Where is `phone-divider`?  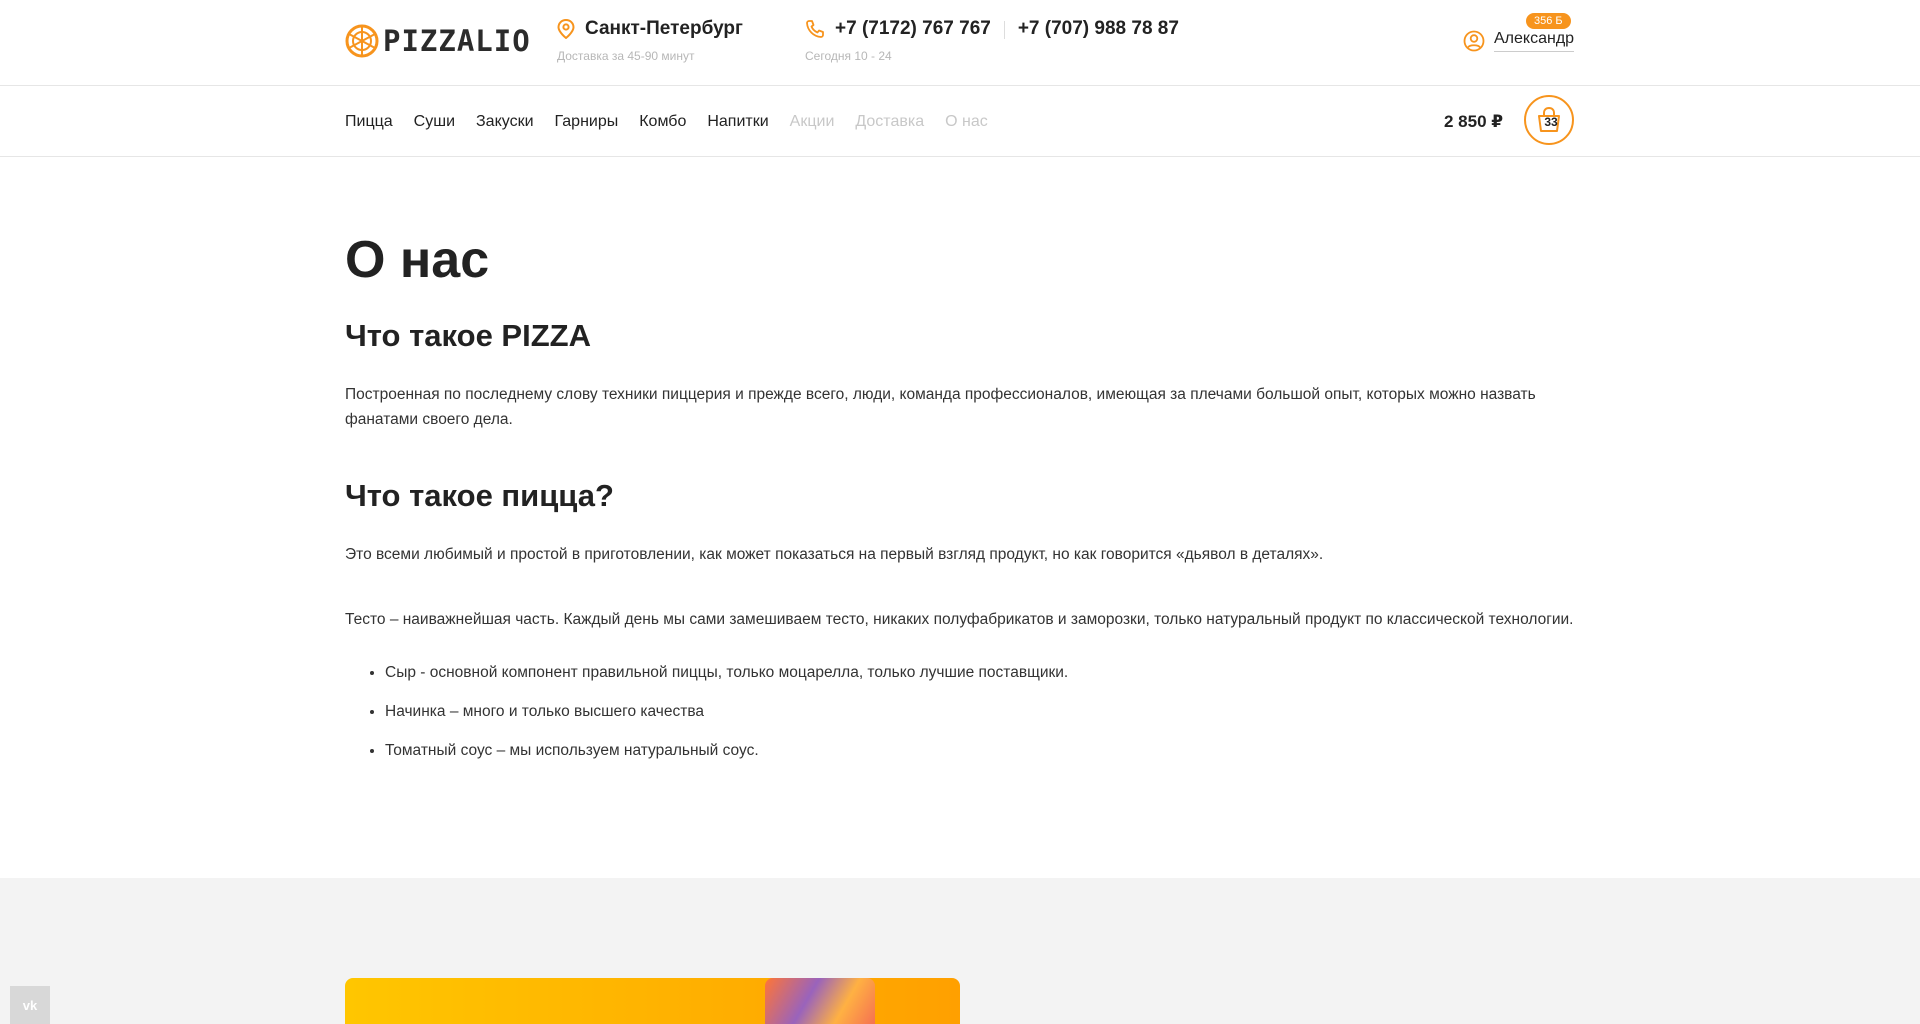
phone-divider is located at coordinates (1004, 29).